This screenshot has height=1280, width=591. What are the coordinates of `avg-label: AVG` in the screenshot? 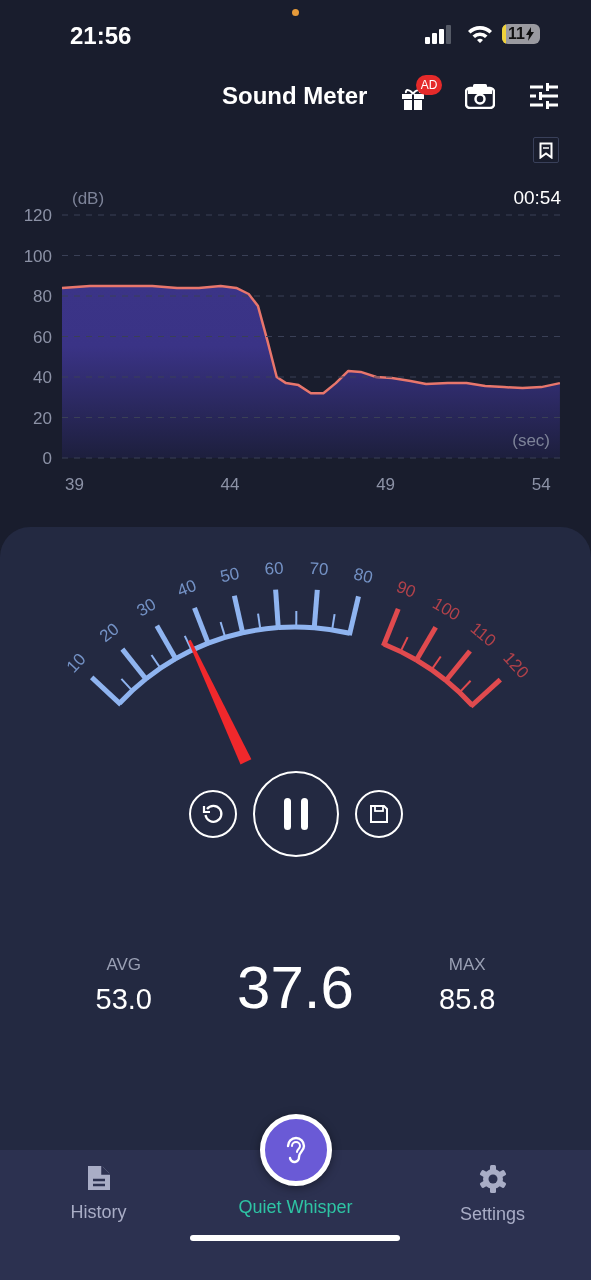 It's located at (124, 965).